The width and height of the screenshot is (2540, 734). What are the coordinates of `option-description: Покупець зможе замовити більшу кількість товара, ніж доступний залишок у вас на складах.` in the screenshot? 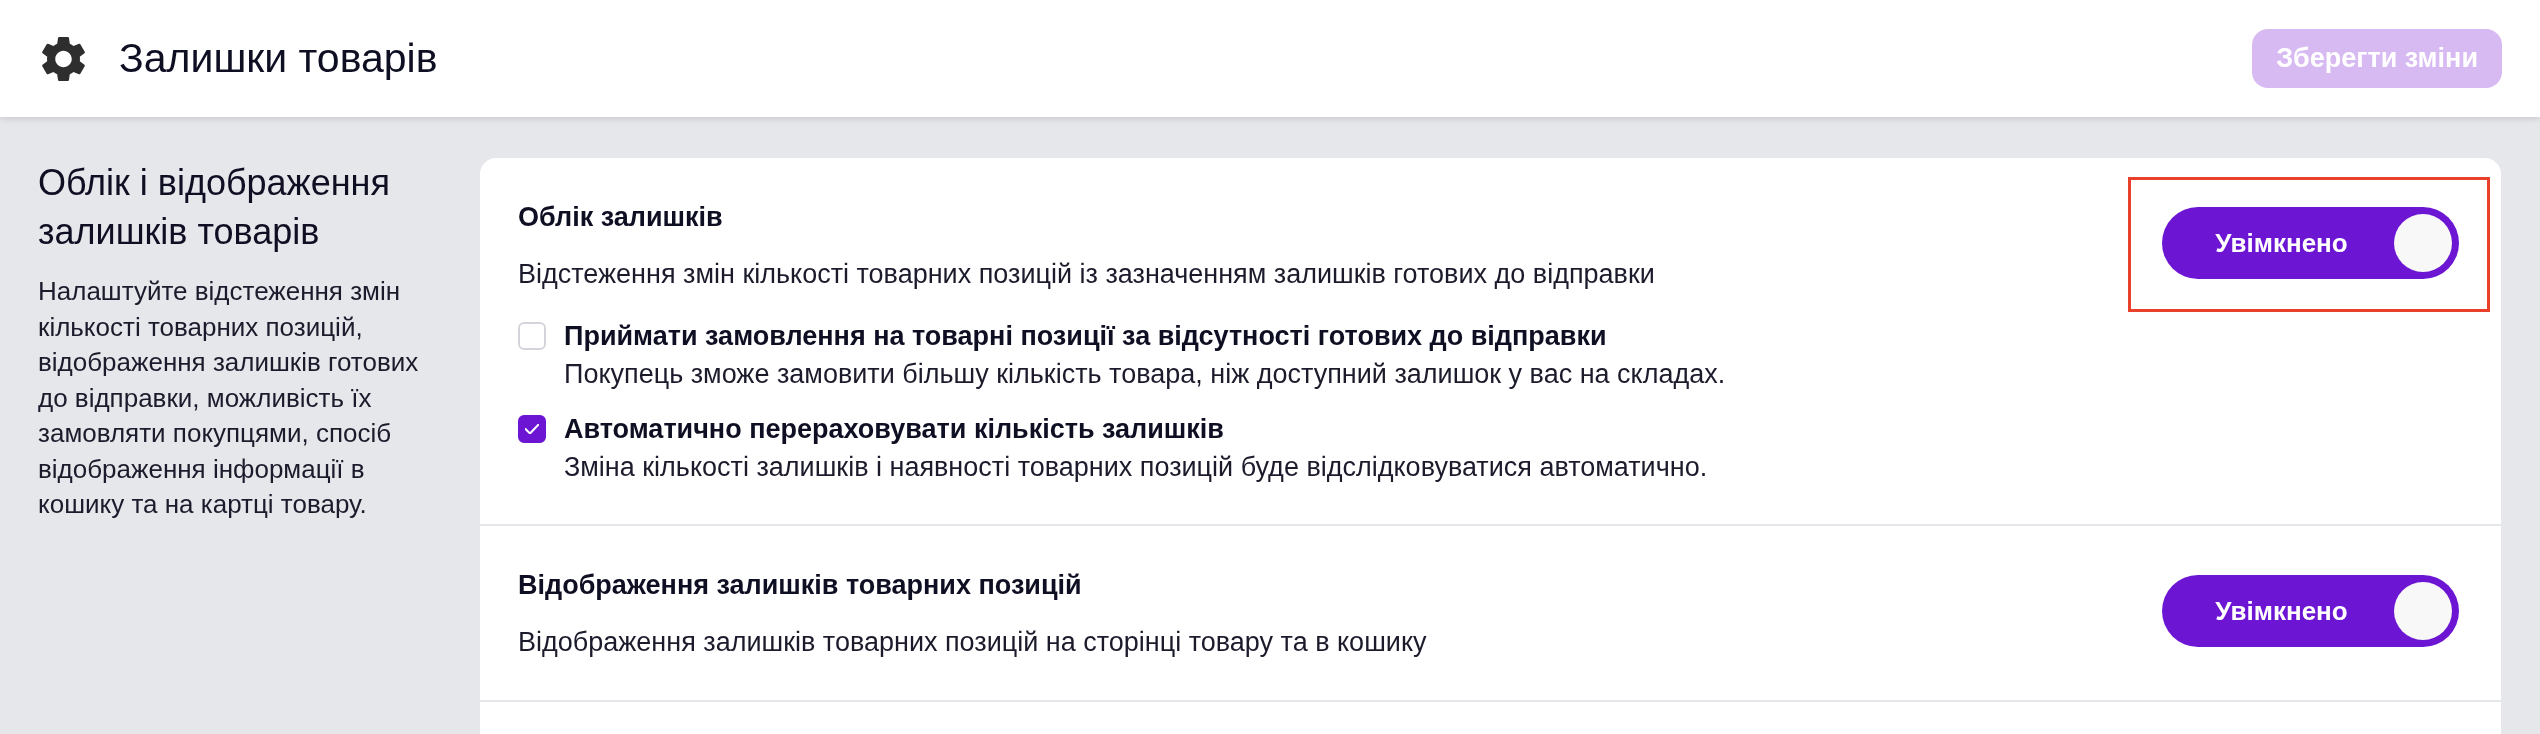 It's located at (1145, 374).